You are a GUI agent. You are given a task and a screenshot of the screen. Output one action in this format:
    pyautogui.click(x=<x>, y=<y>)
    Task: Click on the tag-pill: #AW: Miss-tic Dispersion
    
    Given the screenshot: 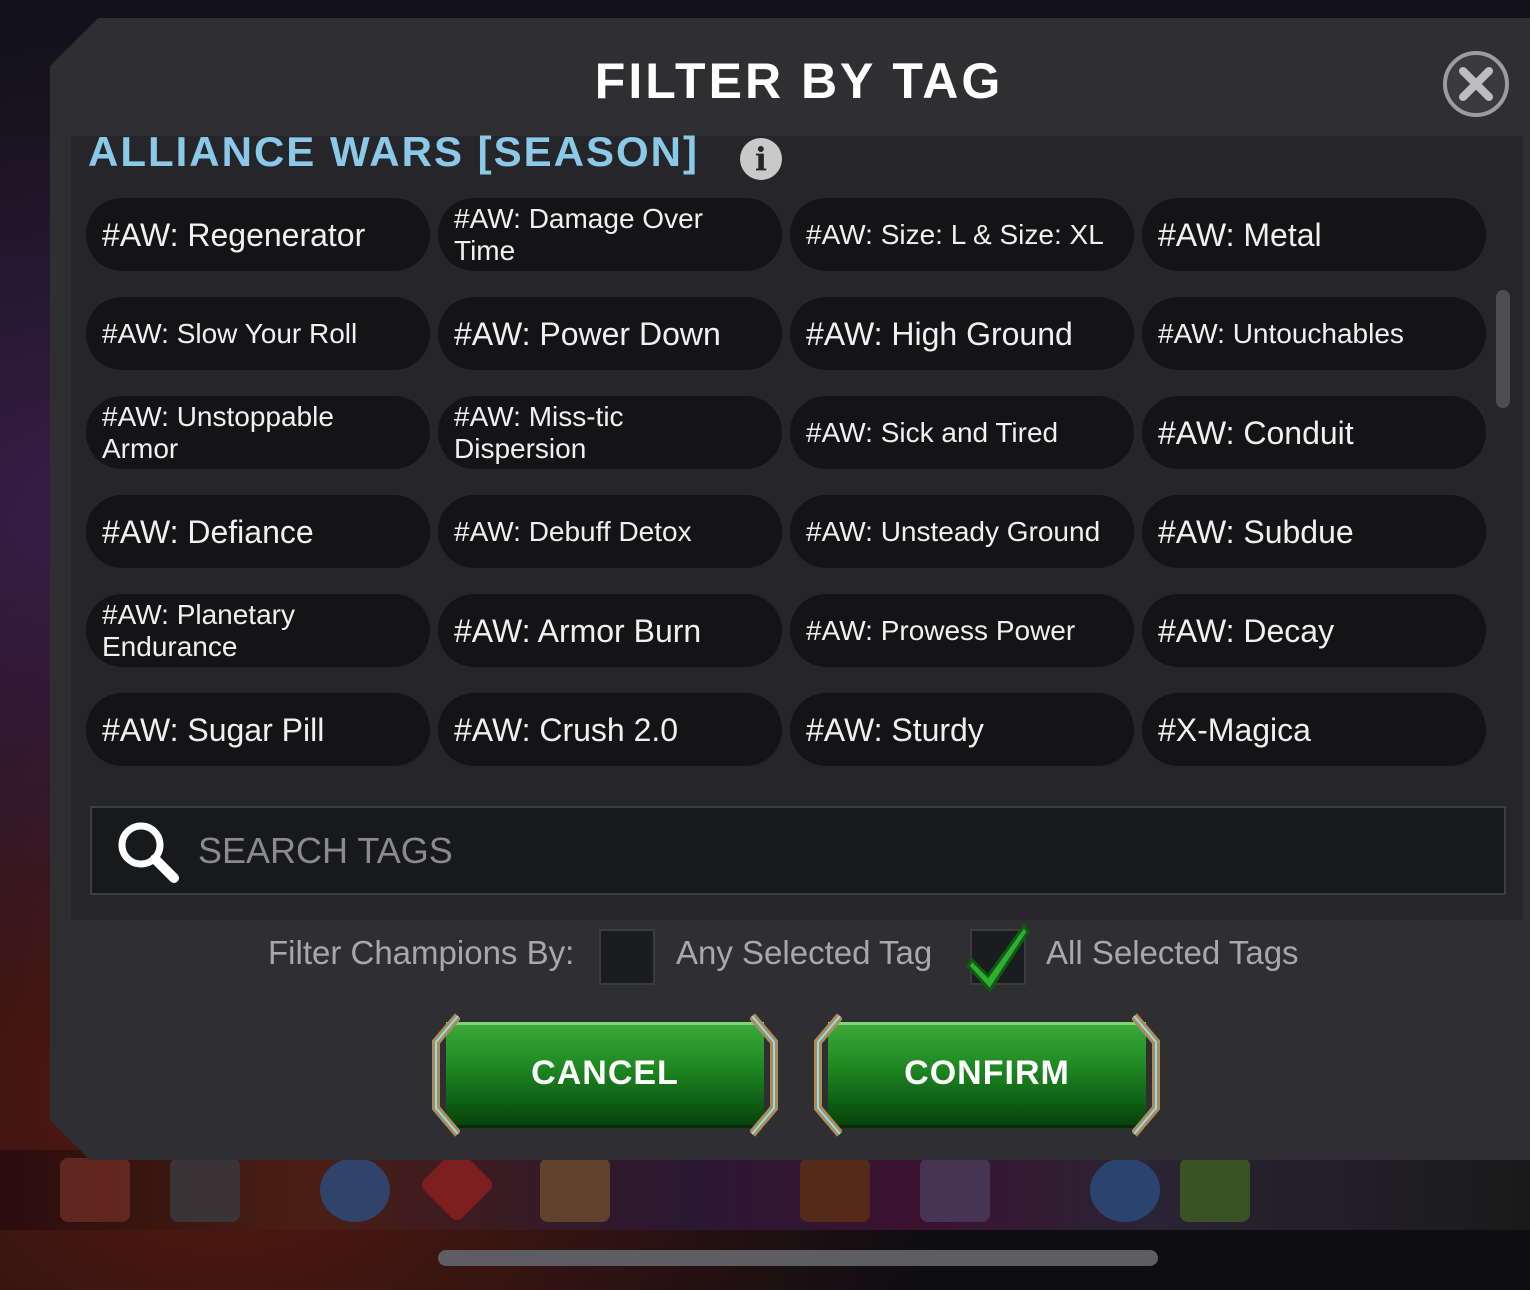 What is the action you would take?
    pyautogui.click(x=610, y=432)
    